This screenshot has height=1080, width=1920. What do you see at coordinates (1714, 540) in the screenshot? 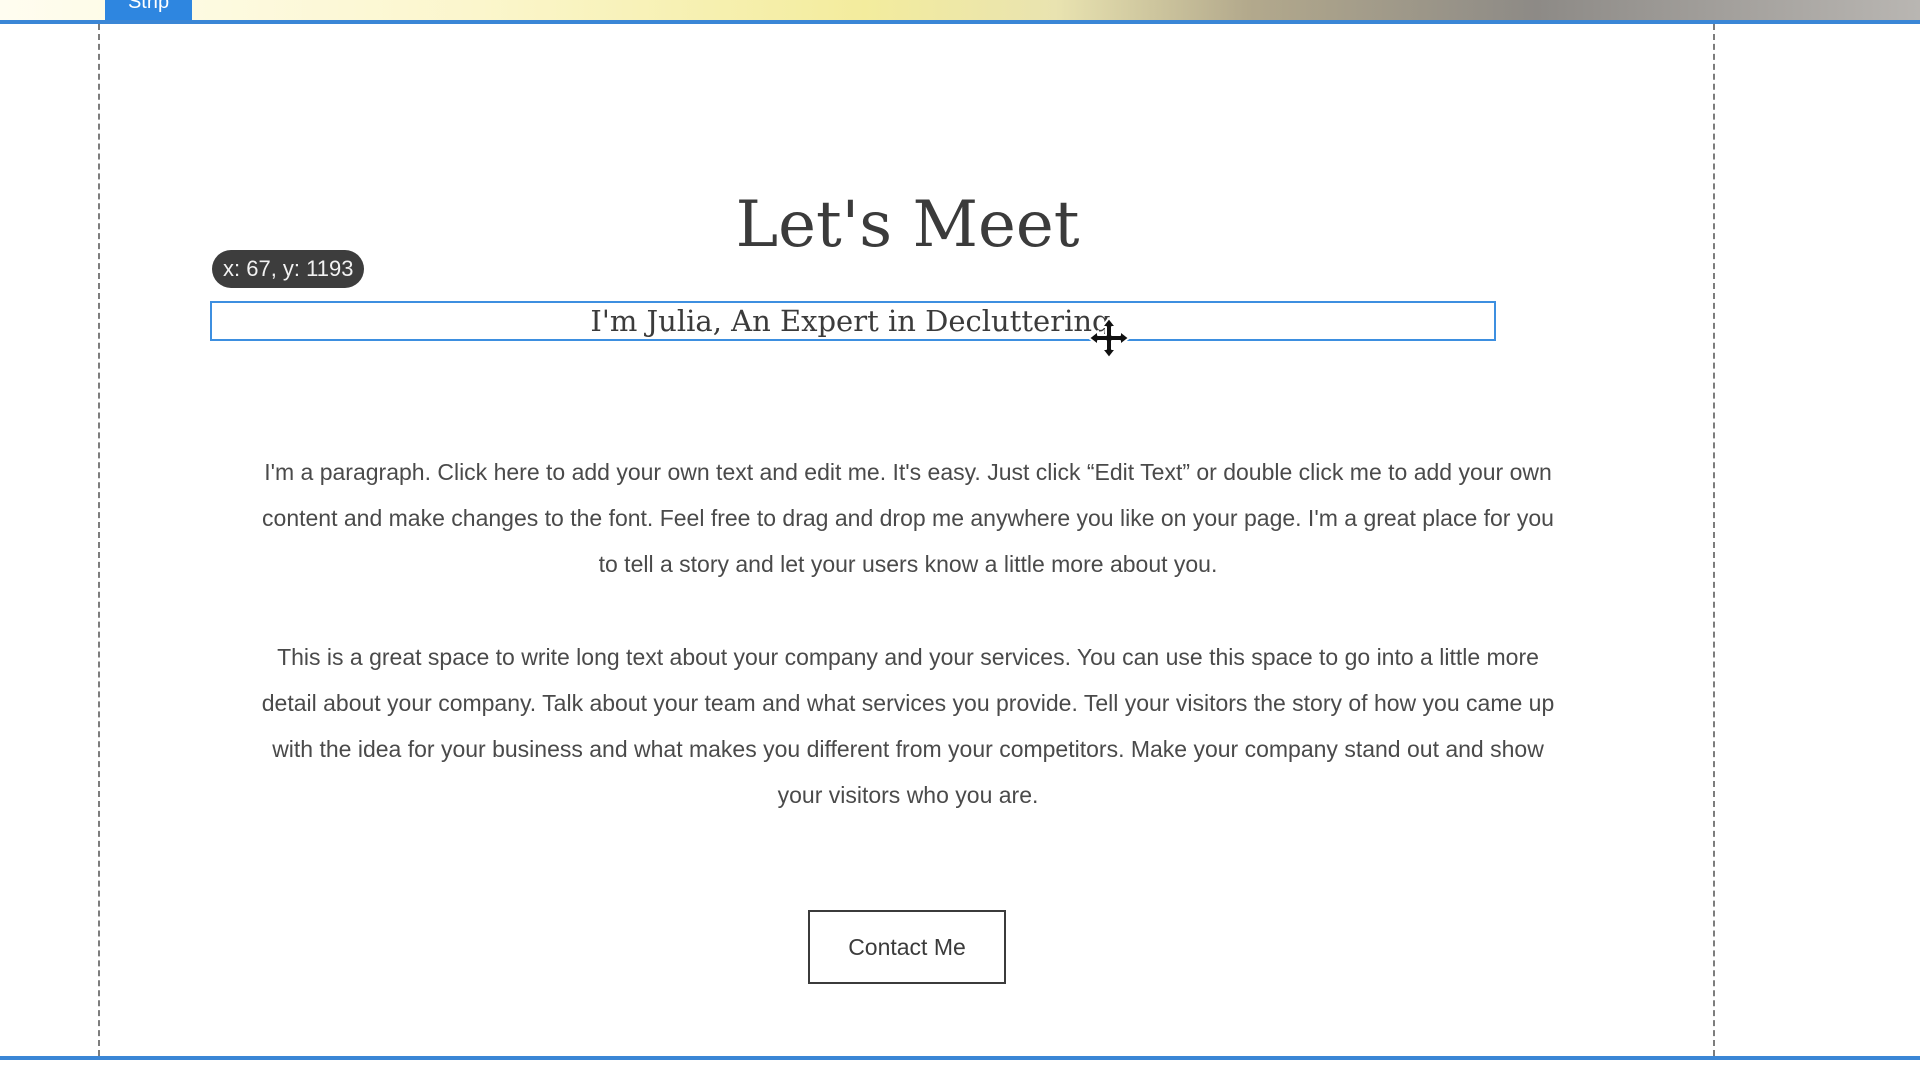
I see `right-gridline` at bounding box center [1714, 540].